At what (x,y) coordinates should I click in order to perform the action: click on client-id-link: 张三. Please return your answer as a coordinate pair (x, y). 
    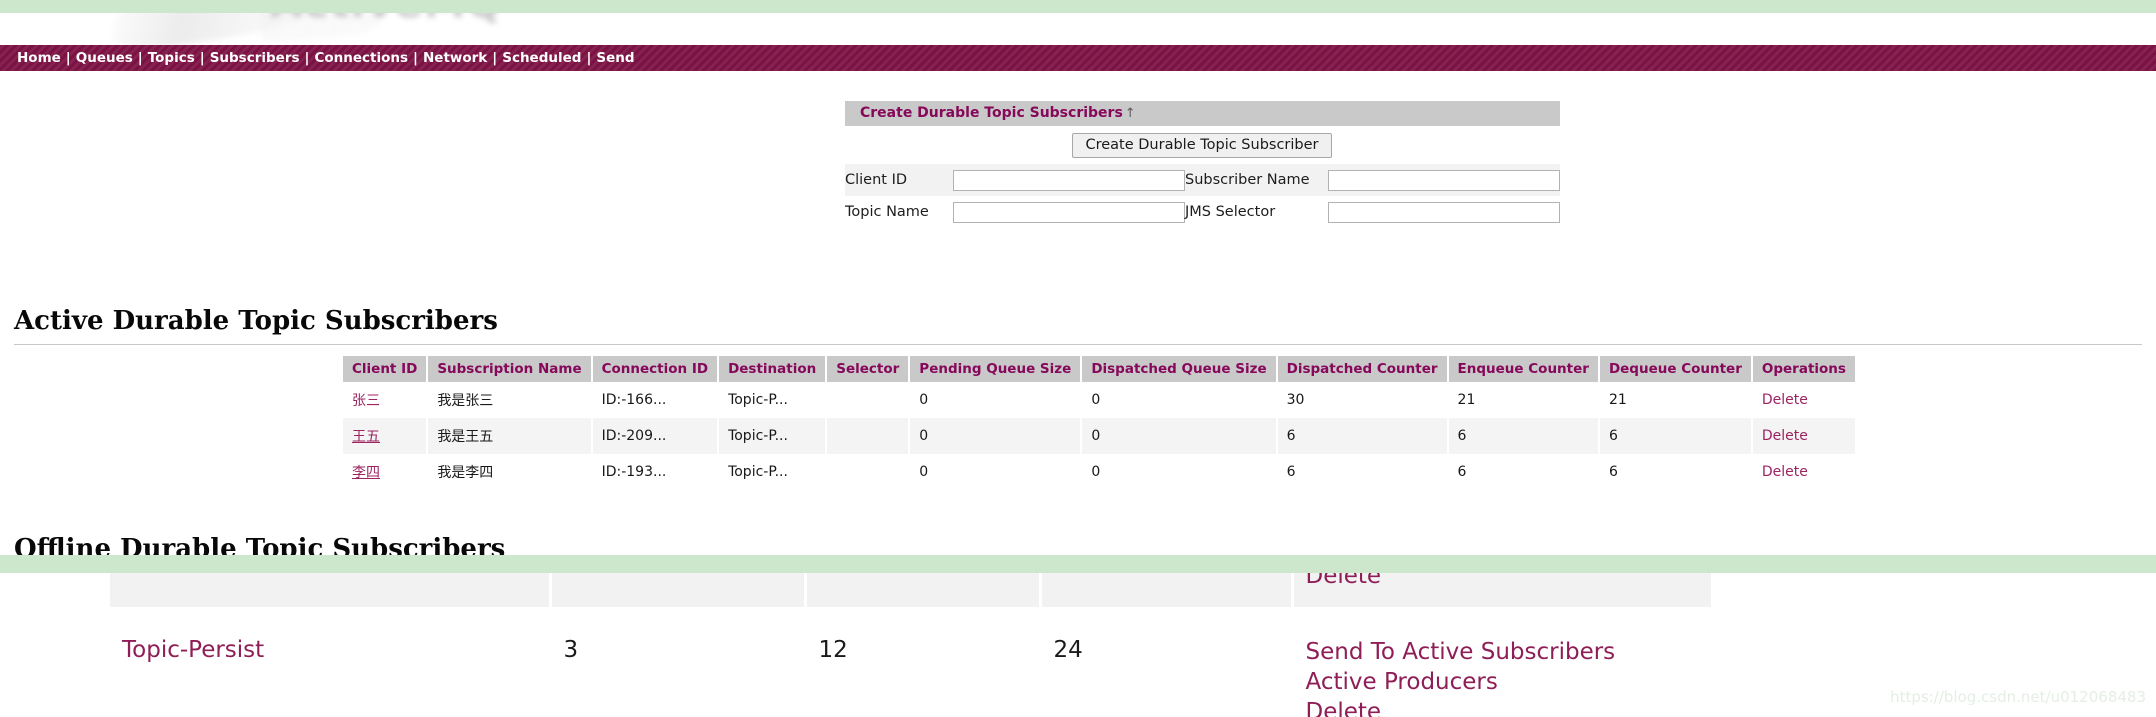
    Looking at the image, I should click on (366, 401).